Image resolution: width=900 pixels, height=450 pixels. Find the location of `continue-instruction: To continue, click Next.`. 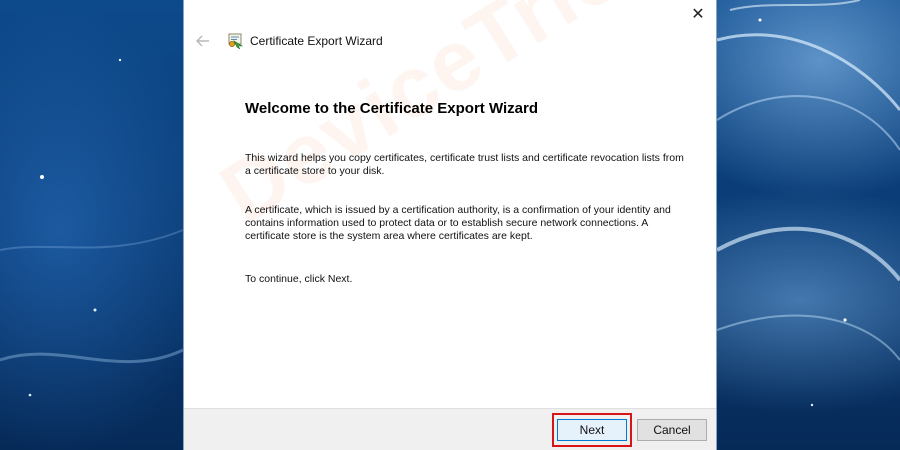

continue-instruction: To continue, click Next. is located at coordinates (299, 279).